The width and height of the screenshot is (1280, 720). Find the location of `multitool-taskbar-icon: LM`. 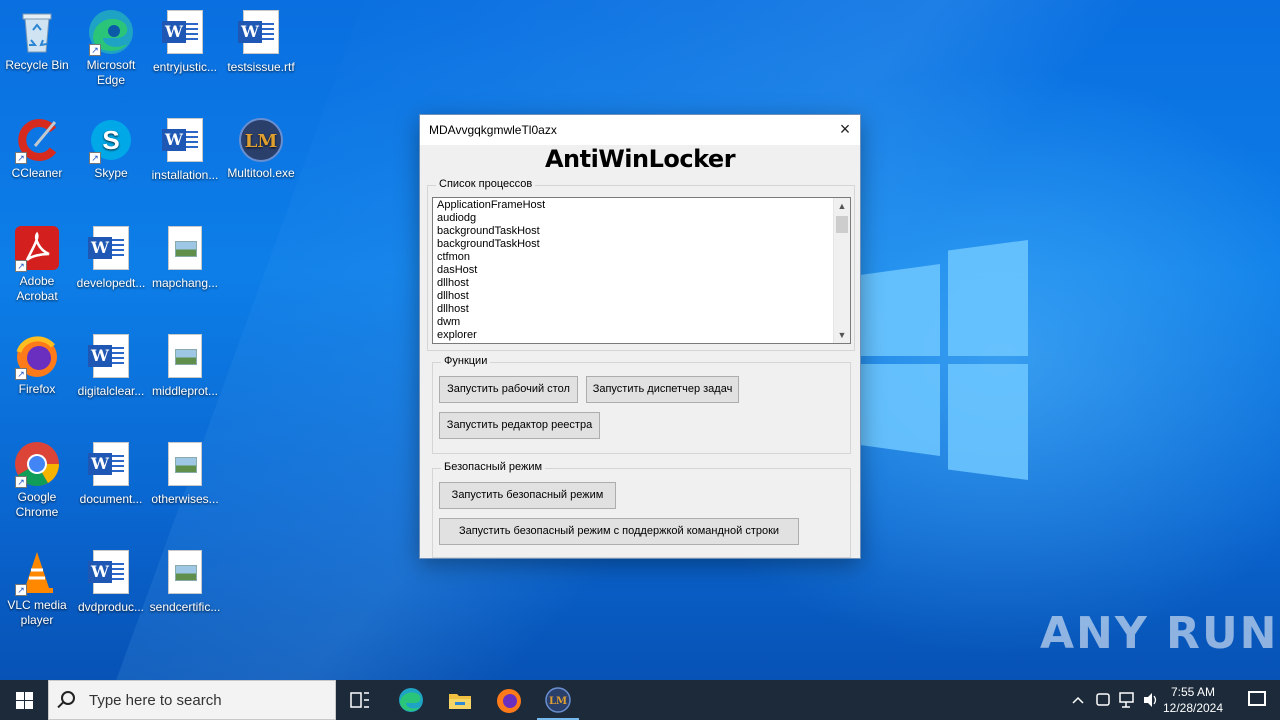

multitool-taskbar-icon: LM is located at coordinates (558, 700).